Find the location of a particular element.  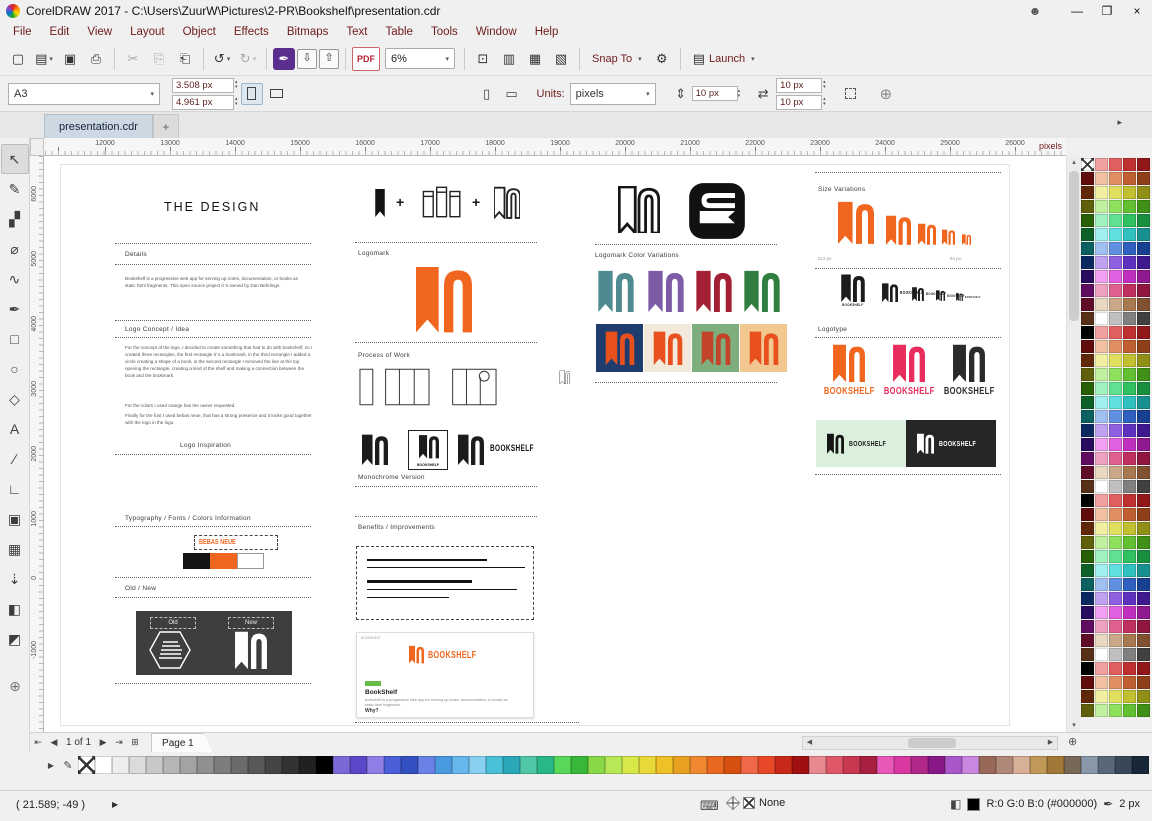

crop-tool: ▞ is located at coordinates (15, 219).